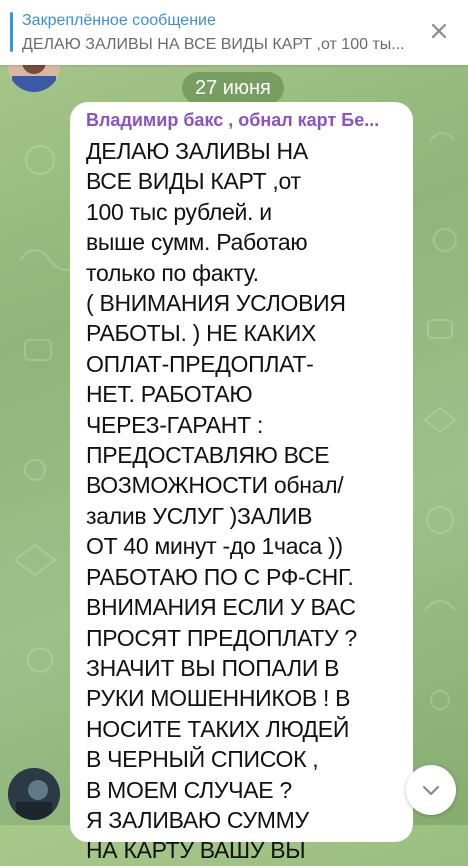  Describe the element at coordinates (197, 151) in the screenshot. I see `message-line: ДЕЛАЮ ЗАЛИВЫ НА` at that location.